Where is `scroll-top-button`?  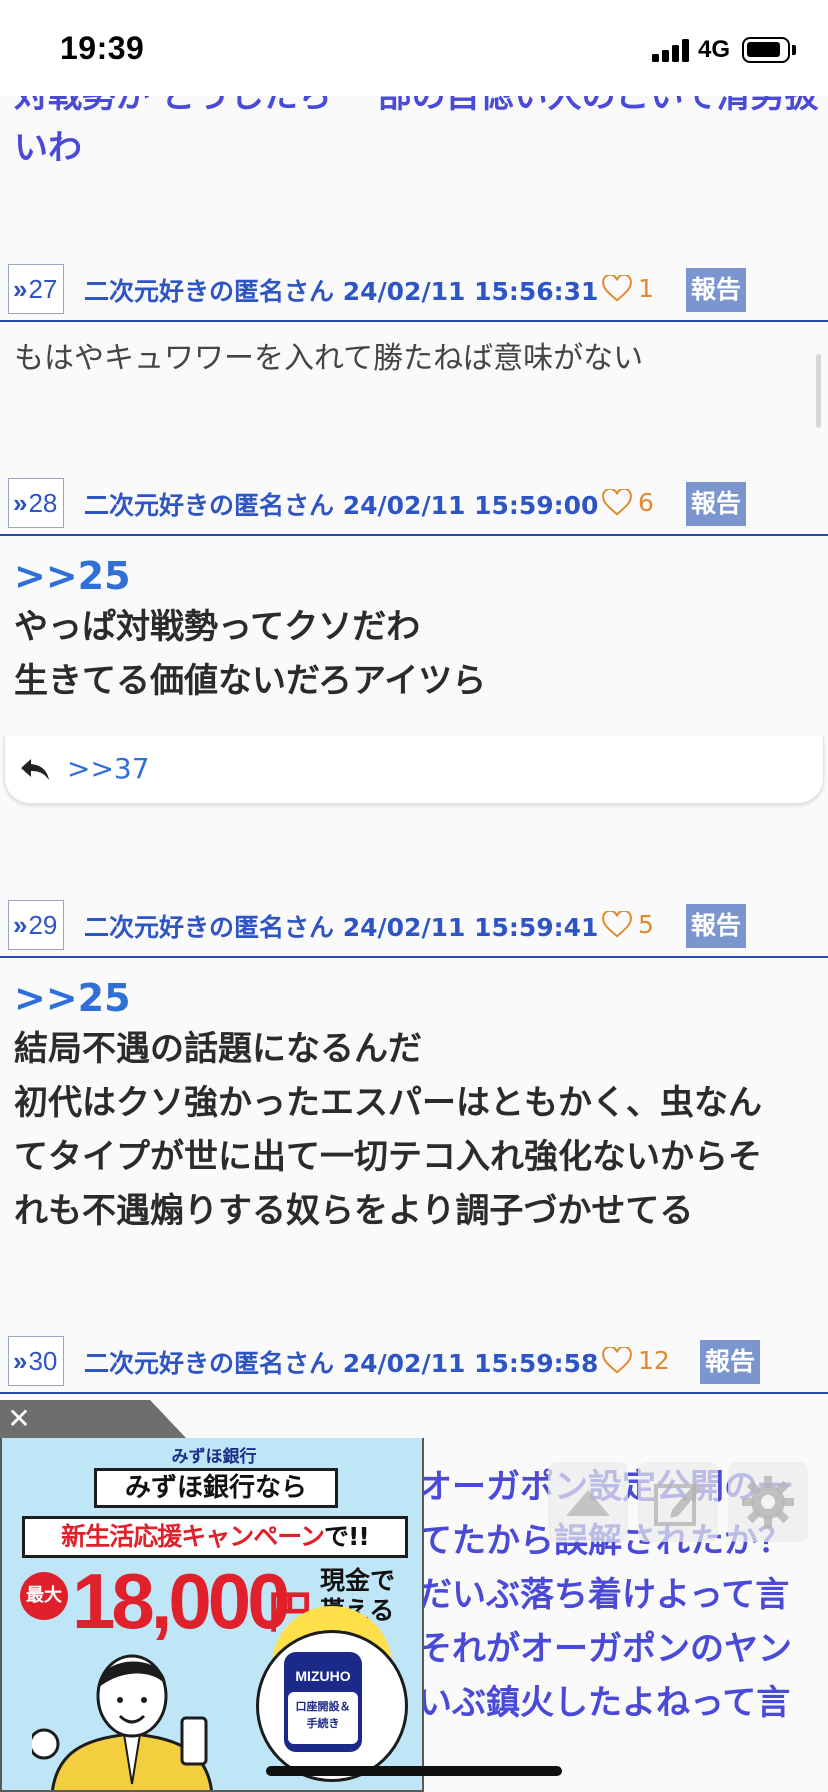 scroll-top-button is located at coordinates (588, 1502).